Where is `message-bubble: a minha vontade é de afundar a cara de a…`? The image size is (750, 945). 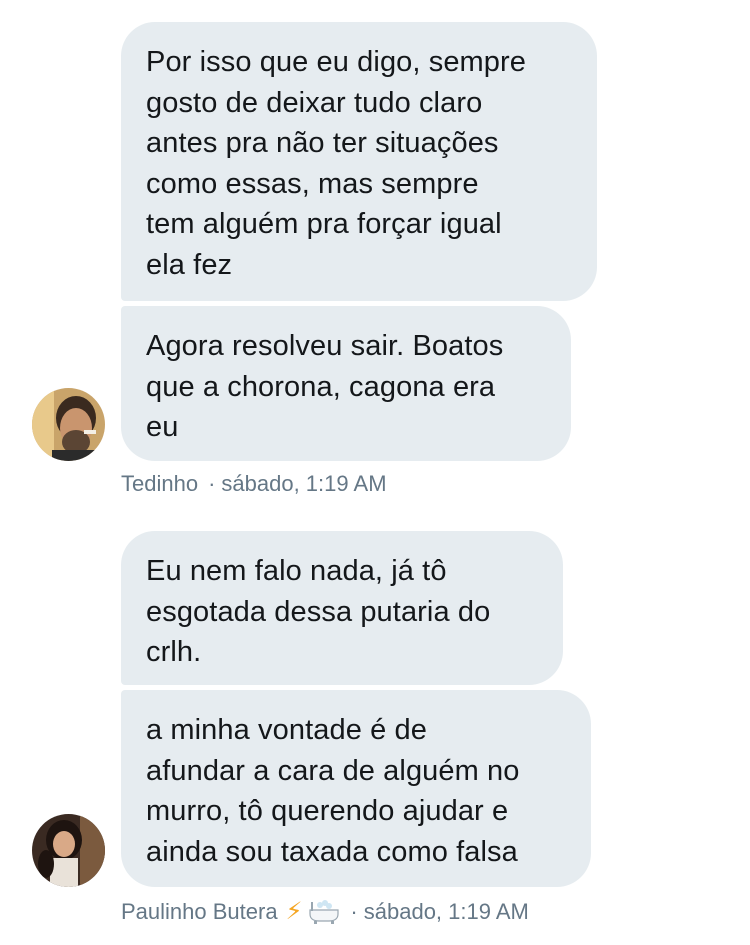 message-bubble: a minha vontade é de afundar a cara de a… is located at coordinates (356, 788).